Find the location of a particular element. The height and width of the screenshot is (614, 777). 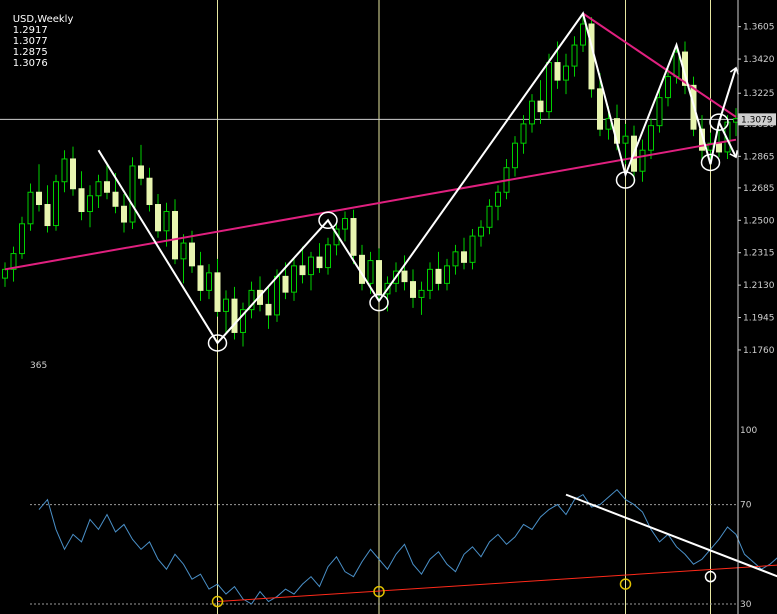

high-value: 1.3077 is located at coordinates (30, 41).